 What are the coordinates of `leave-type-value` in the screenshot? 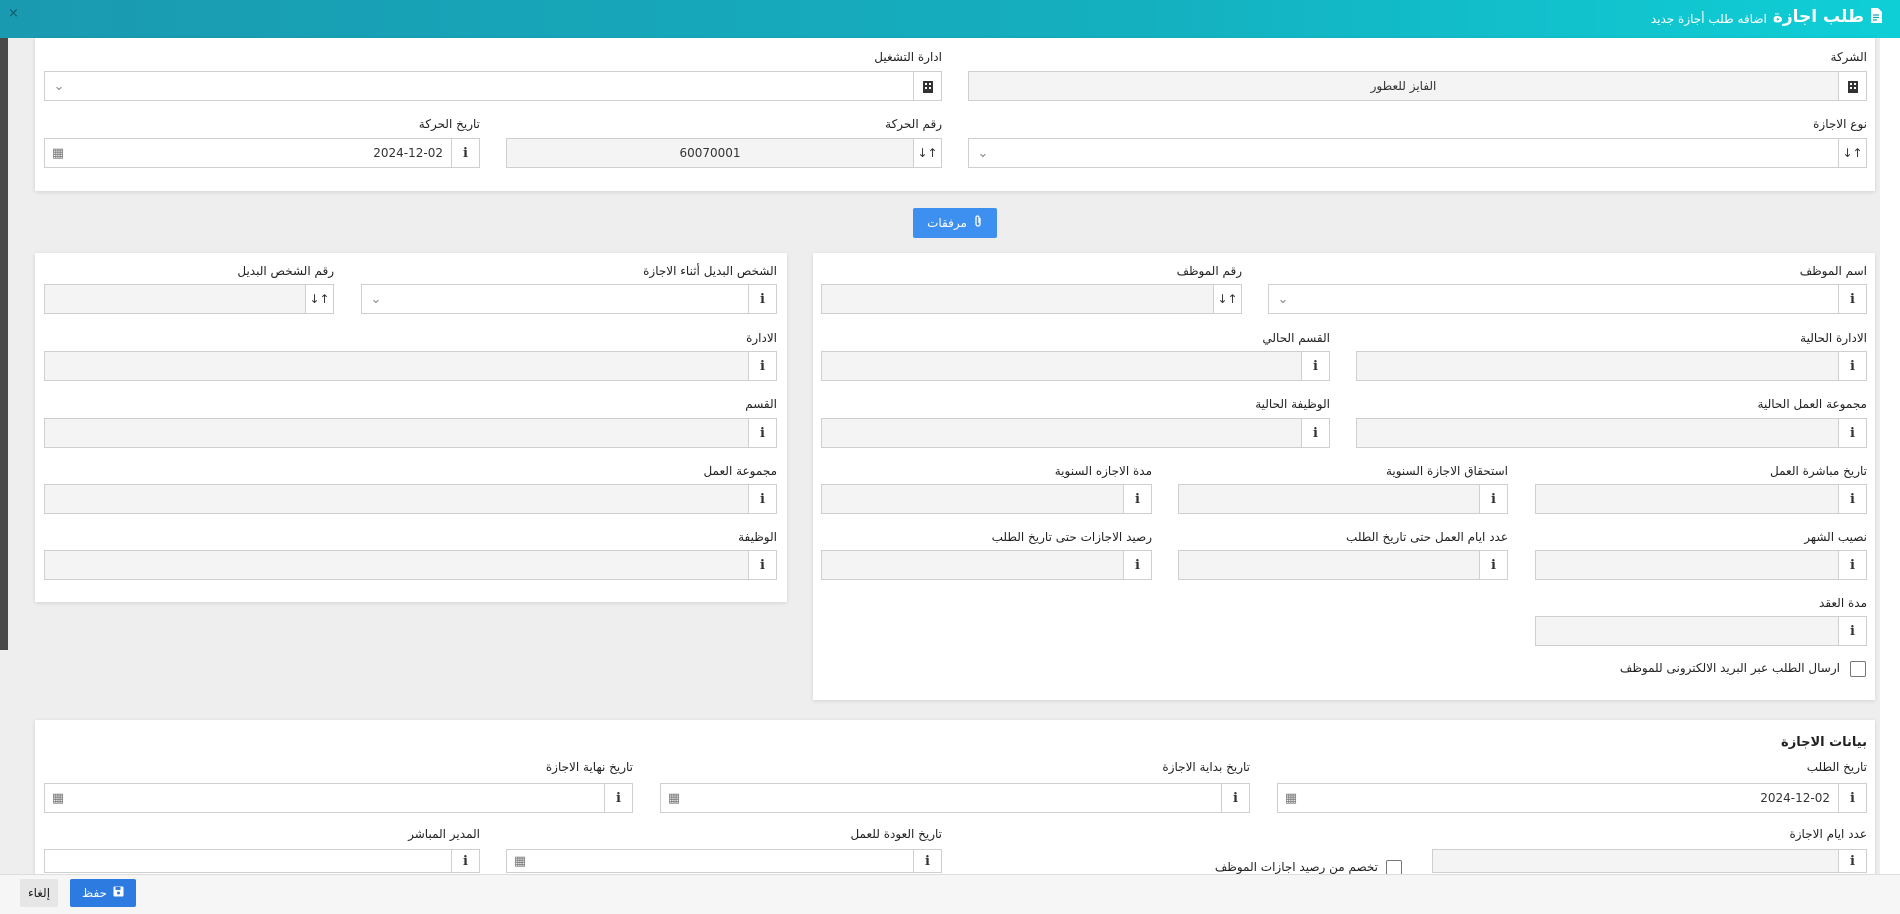 It's located at (1417, 153).